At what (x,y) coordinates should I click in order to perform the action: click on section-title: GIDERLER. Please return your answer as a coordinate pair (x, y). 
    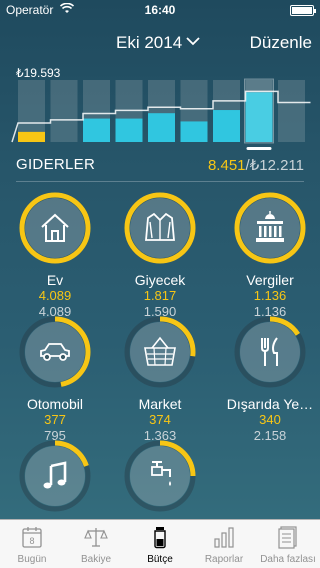
    Looking at the image, I should click on (56, 164).